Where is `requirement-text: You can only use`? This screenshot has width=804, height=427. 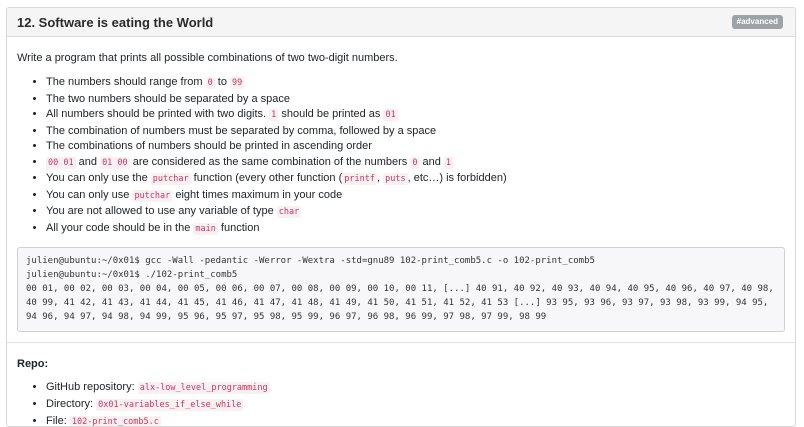
requirement-text: You can only use is located at coordinates (89, 194).